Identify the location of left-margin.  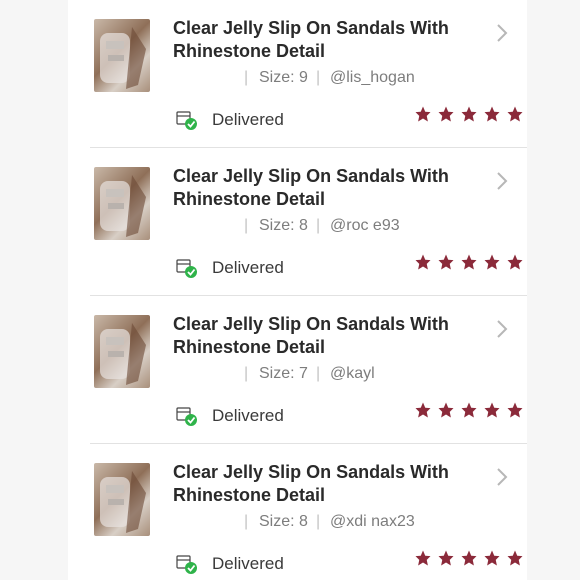
(34, 290).